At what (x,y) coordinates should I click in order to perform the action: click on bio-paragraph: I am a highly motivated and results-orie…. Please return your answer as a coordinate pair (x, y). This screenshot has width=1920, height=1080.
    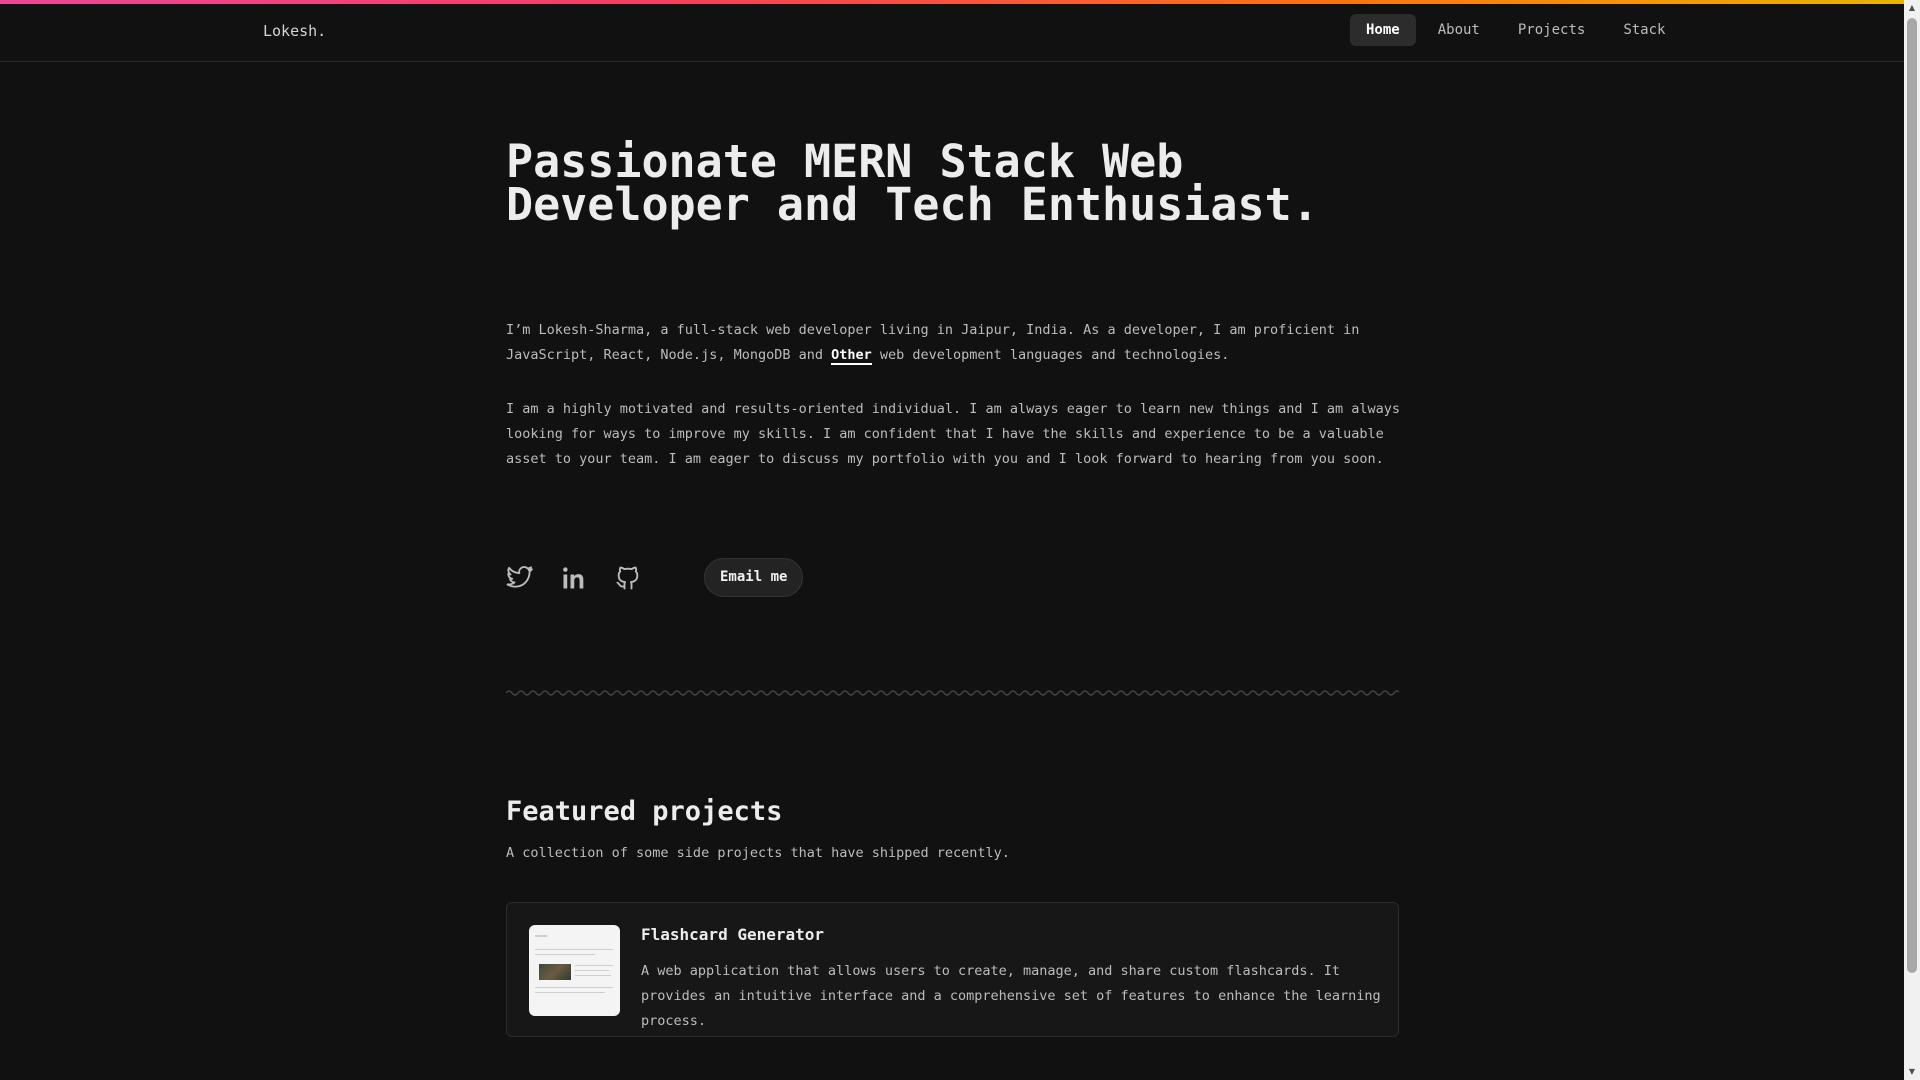
    Looking at the image, I should click on (953, 434).